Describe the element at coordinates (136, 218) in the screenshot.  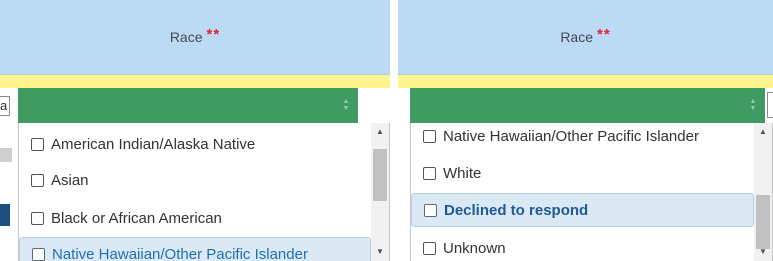
I see `option-label: Black or African American` at that location.